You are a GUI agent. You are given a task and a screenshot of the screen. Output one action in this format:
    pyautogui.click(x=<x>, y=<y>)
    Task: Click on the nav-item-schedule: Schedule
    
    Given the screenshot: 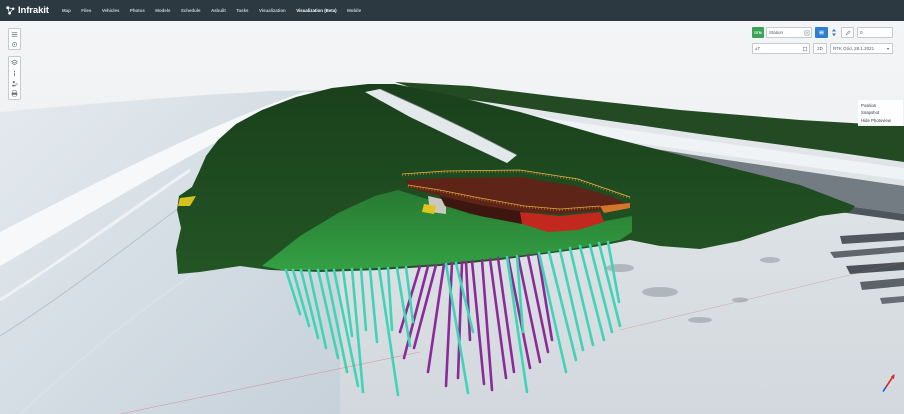 What is the action you would take?
    pyautogui.click(x=191, y=10)
    